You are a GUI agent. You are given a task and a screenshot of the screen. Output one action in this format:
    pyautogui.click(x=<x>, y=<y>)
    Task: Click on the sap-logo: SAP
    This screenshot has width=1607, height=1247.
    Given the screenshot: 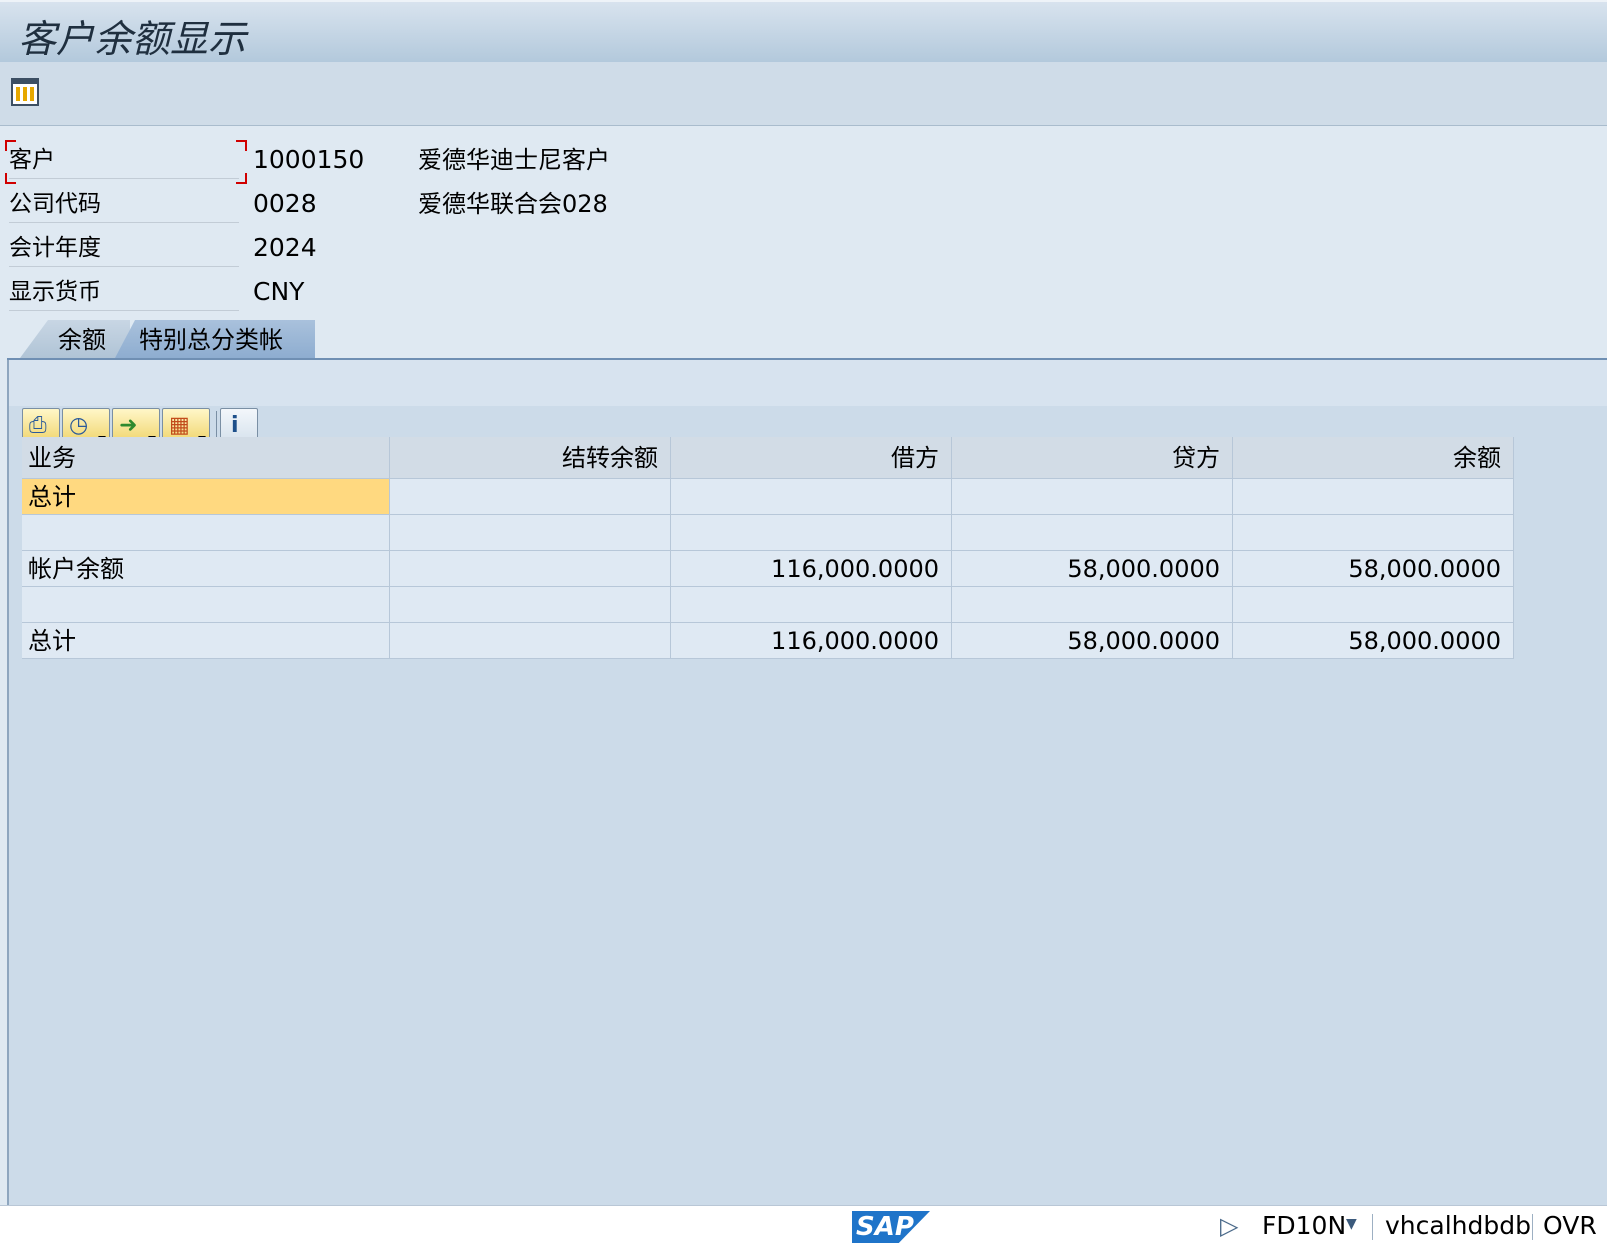 What is the action you would take?
    pyautogui.click(x=891, y=1227)
    